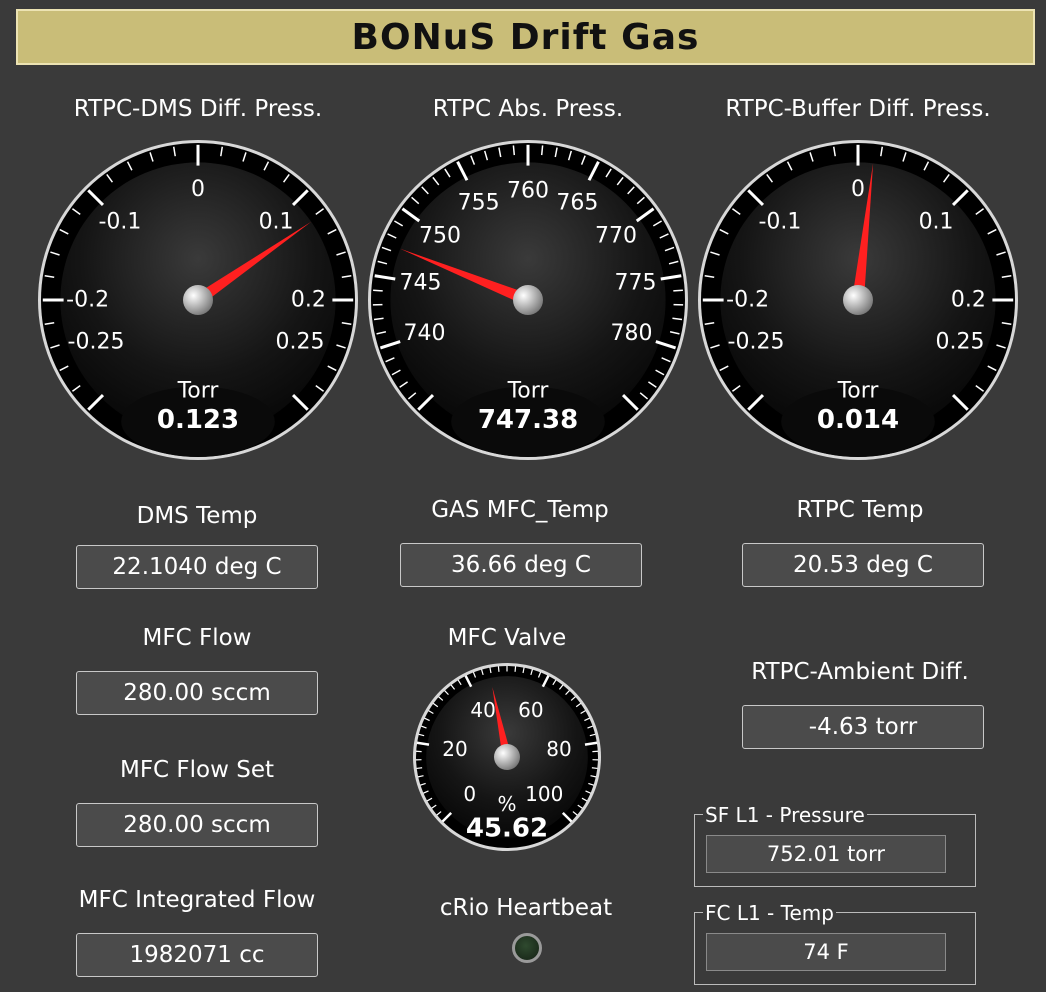  I want to click on sf-l1-pressure-label: SF L1 - Pressure, so click(785, 815).